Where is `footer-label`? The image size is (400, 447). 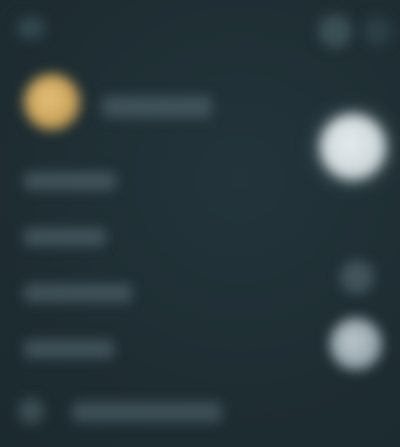
footer-label is located at coordinates (147, 412).